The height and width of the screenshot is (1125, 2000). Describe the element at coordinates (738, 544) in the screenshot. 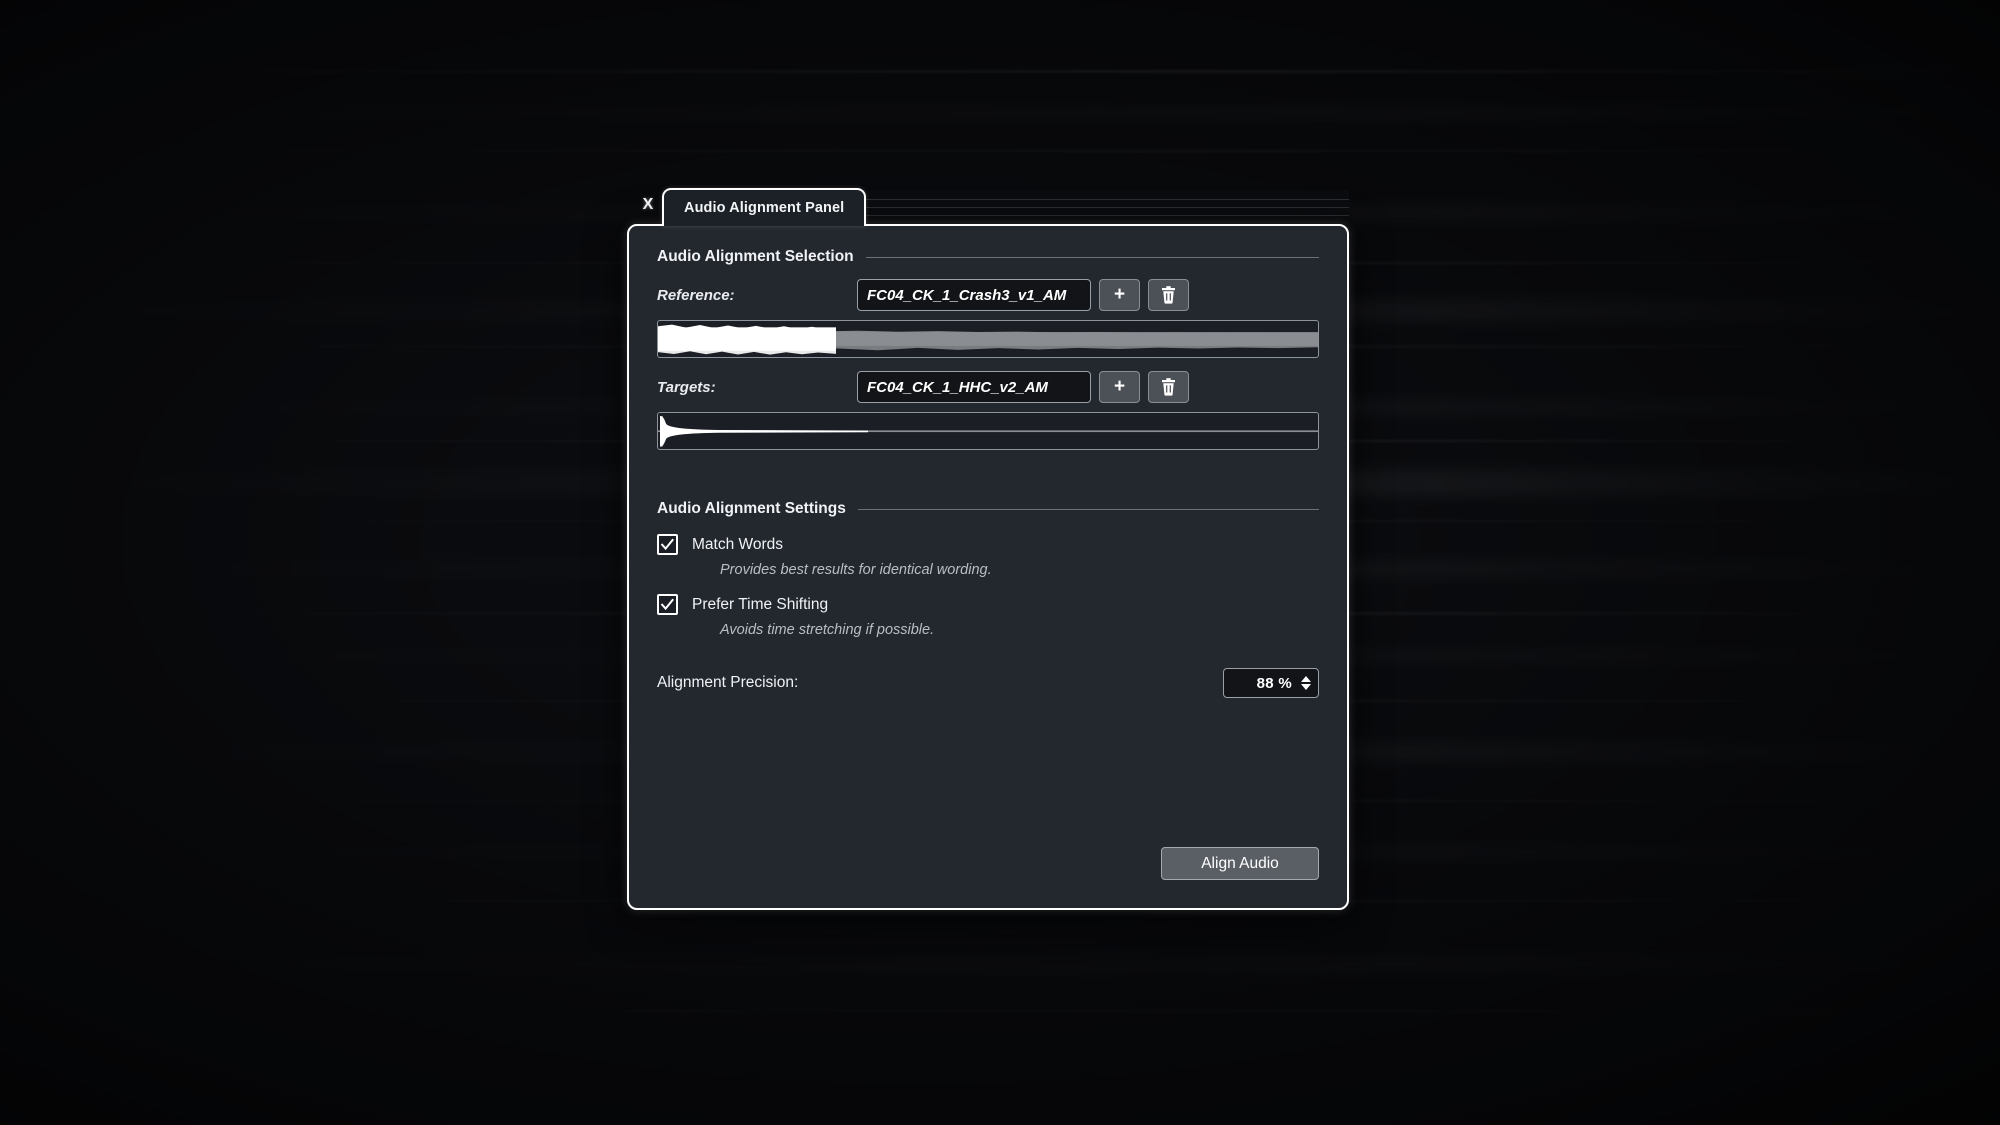

I see `match-words-label: Match Words` at that location.